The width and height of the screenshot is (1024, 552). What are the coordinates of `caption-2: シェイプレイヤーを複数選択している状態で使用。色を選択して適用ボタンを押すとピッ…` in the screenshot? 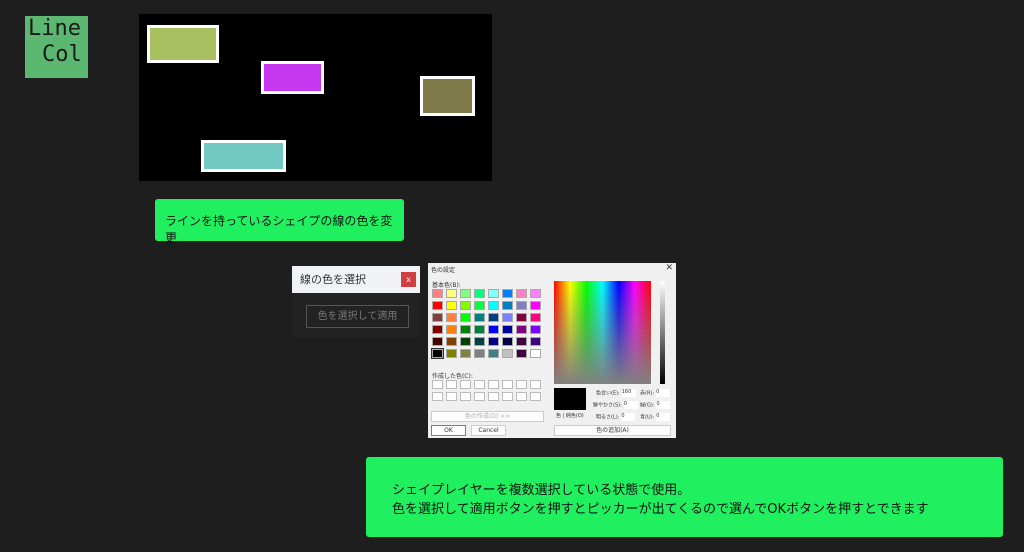 It's located at (684, 497).